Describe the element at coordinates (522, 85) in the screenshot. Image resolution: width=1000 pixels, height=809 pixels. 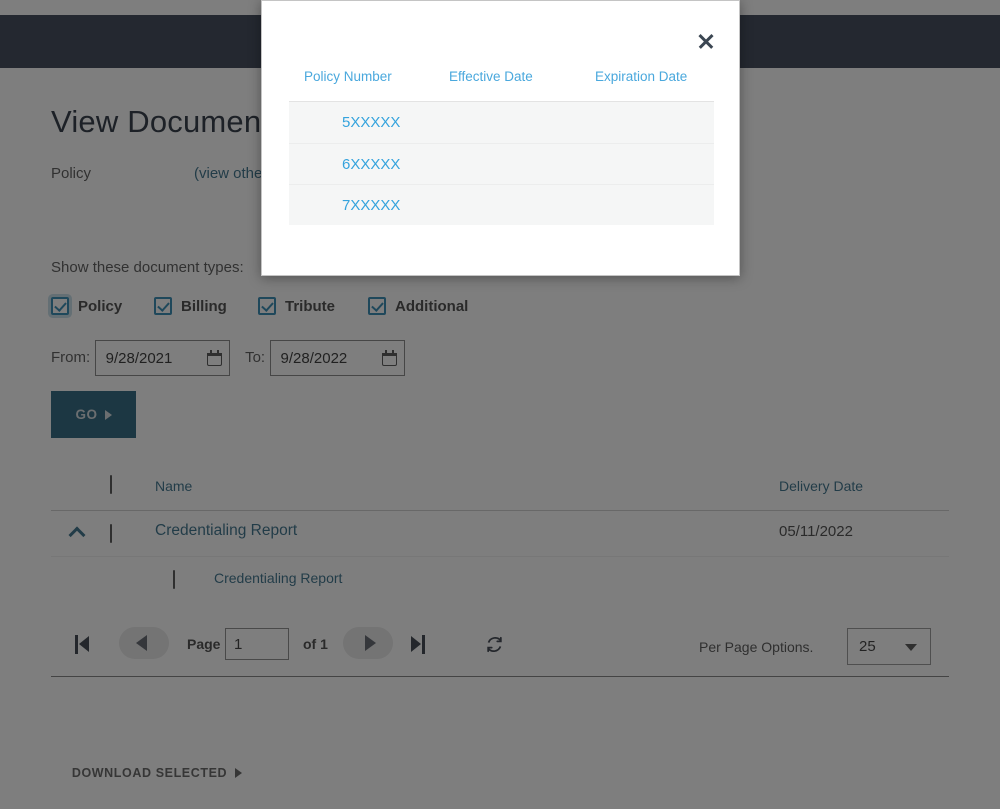
I see `column-header-effective-date: Effective Date` at that location.